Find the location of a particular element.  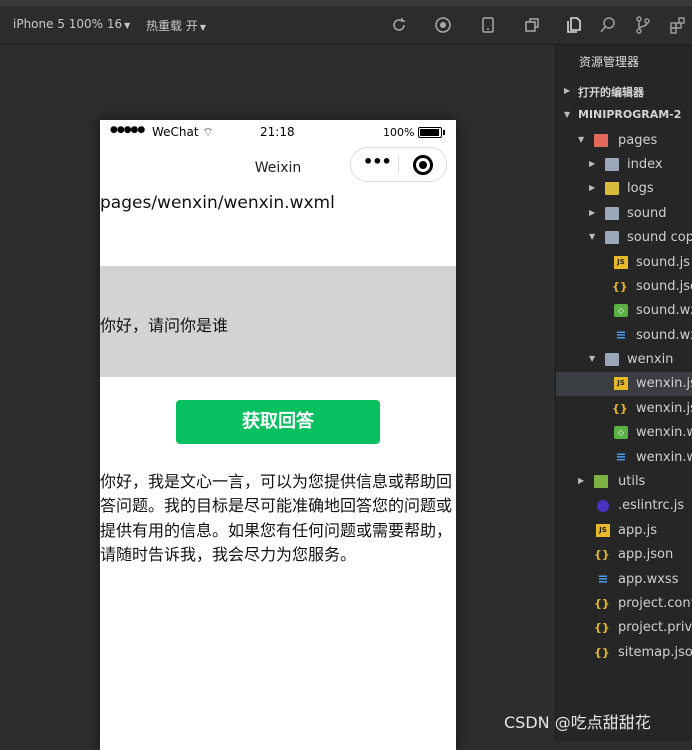

simulator-toolbar: iPhone 5 100% 16 ▼ 热重载 开 ▼ is located at coordinates (277, 25).